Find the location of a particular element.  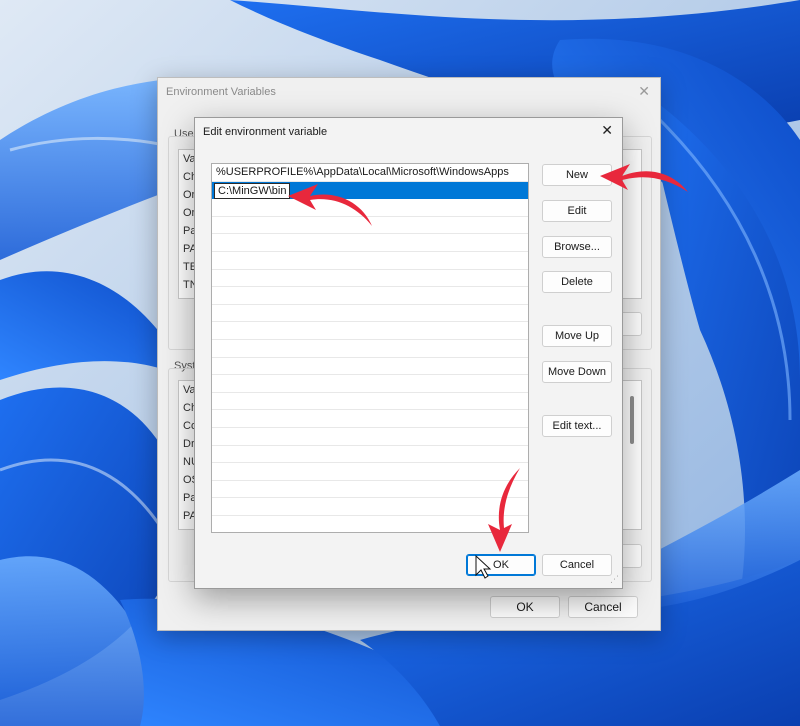

edit-dialog-title: Edit environment variable is located at coordinates (265, 132).